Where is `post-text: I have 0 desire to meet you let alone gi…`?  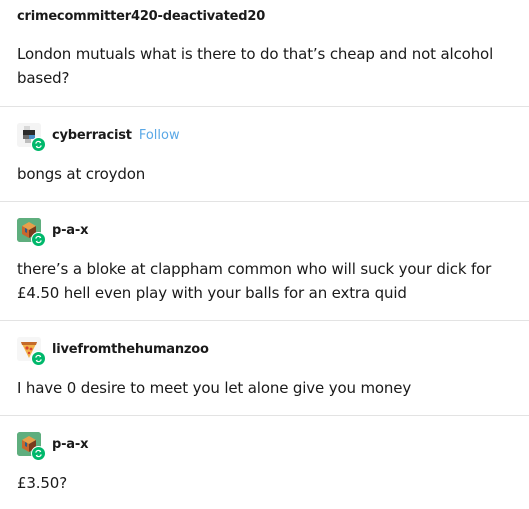
post-text: I have 0 desire to meet you let alone gi… is located at coordinates (214, 388).